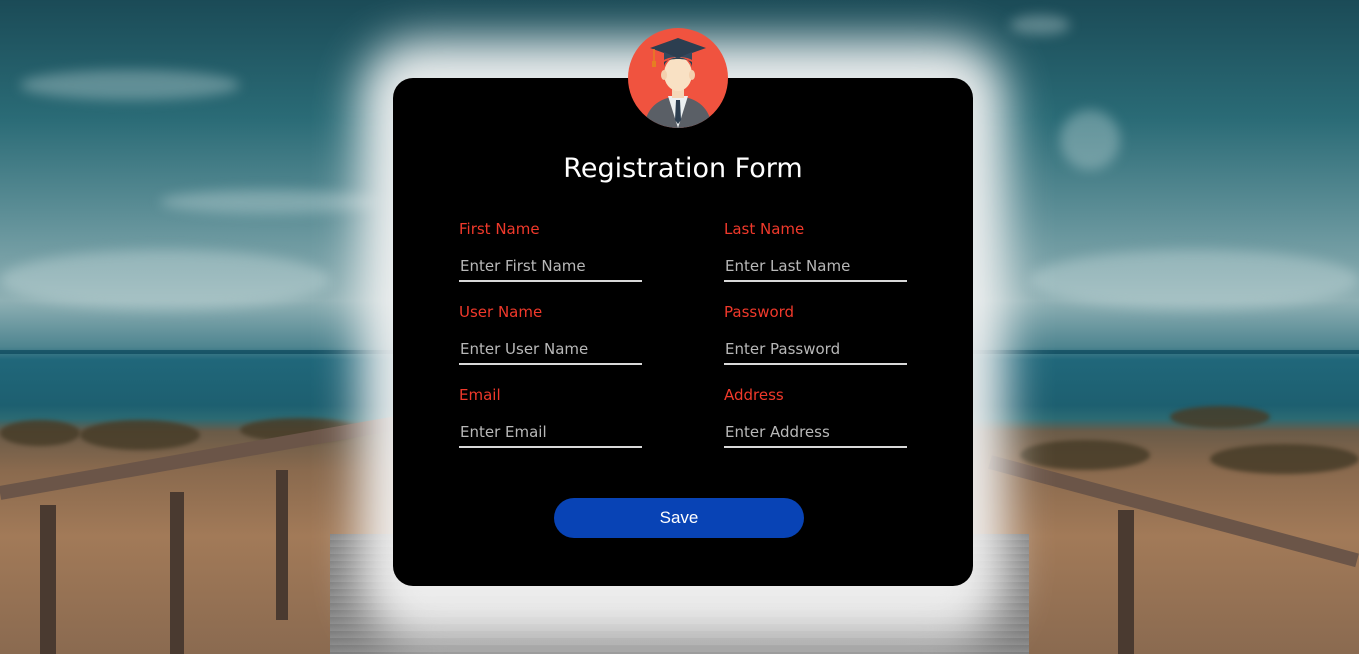  I want to click on first-name-input, so click(550, 267).